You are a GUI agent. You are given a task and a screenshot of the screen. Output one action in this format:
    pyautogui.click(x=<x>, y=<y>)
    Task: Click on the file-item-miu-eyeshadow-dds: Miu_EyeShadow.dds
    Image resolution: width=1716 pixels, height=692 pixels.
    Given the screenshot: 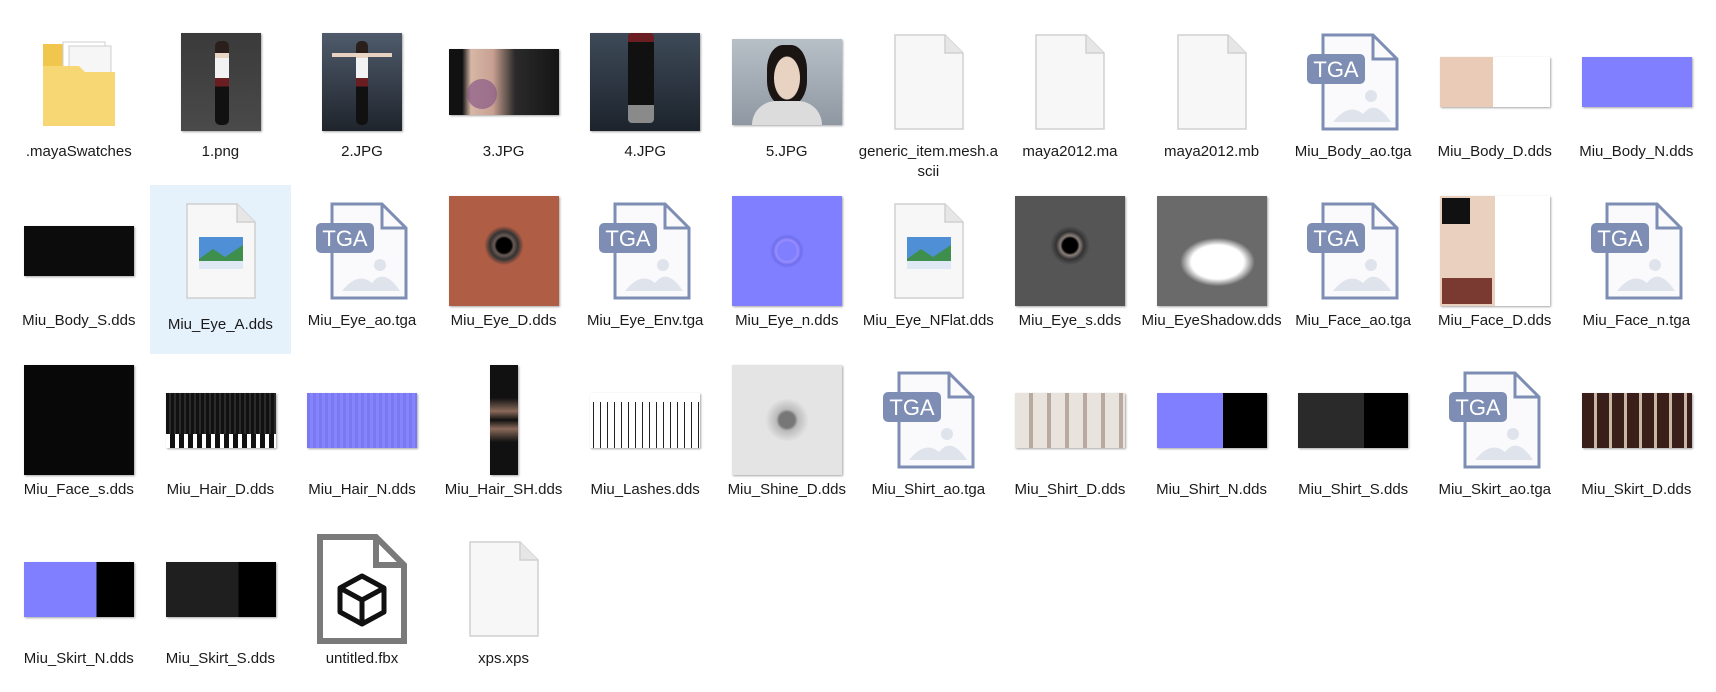 What is the action you would take?
    pyautogui.click(x=1212, y=269)
    